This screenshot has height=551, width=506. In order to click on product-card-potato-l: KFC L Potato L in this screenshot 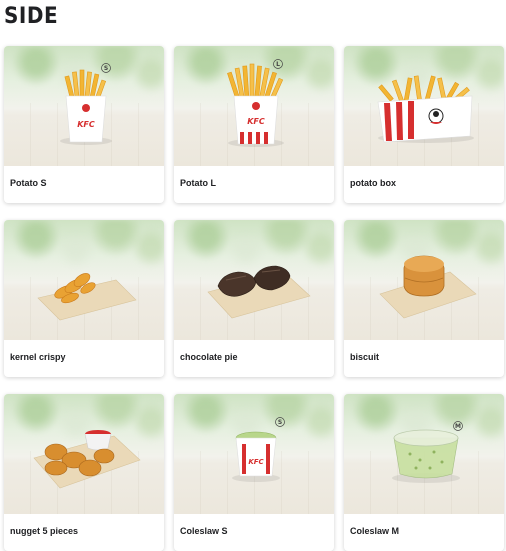, I will do `click(254, 124)`.